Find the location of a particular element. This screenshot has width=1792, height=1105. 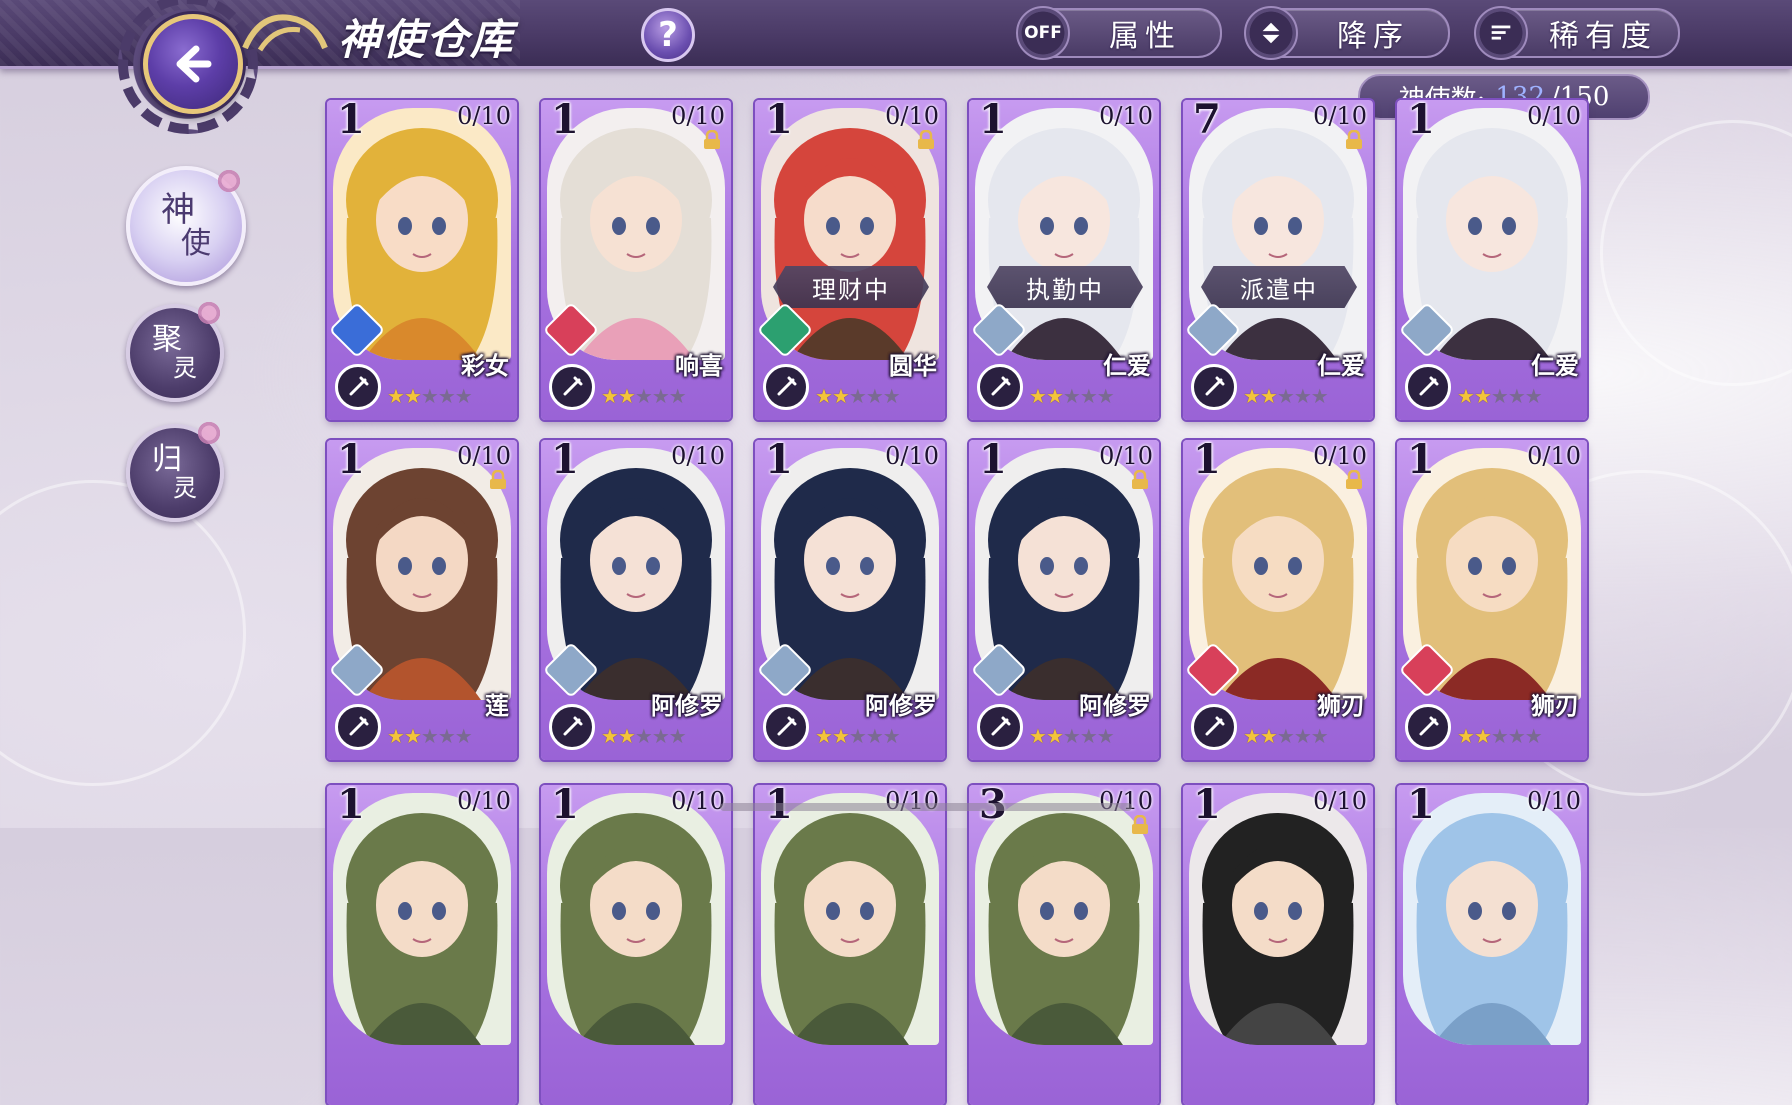

unit-card: 1 0/10 彩女 ★★★★★ is located at coordinates (422, 260).